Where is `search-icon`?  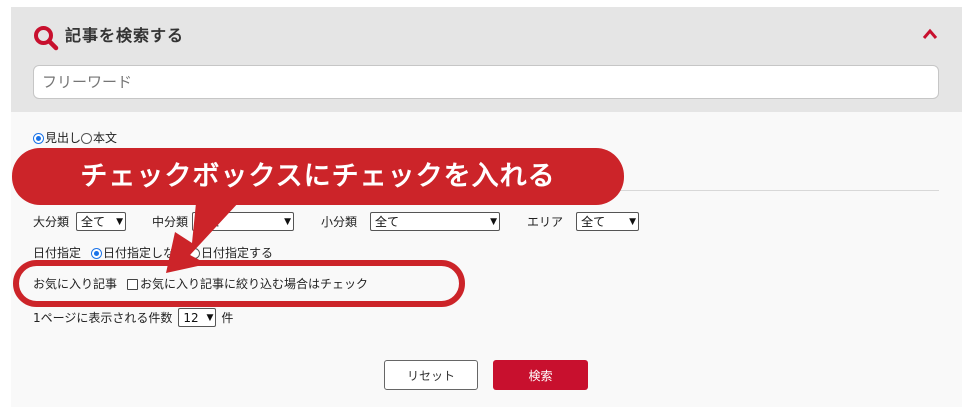 search-icon is located at coordinates (46, 38).